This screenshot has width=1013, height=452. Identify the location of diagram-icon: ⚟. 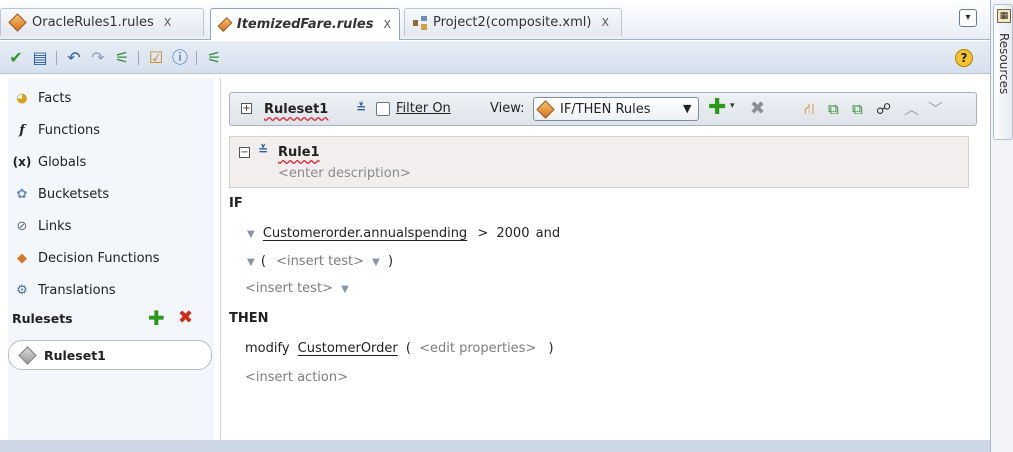
(122, 58).